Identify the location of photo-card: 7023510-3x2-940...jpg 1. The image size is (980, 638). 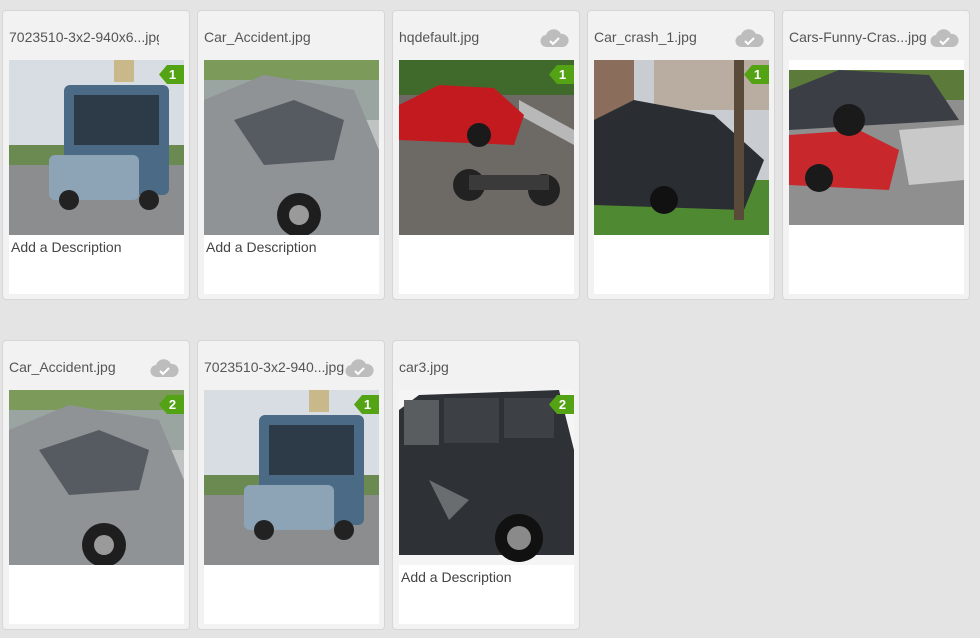
(291, 485).